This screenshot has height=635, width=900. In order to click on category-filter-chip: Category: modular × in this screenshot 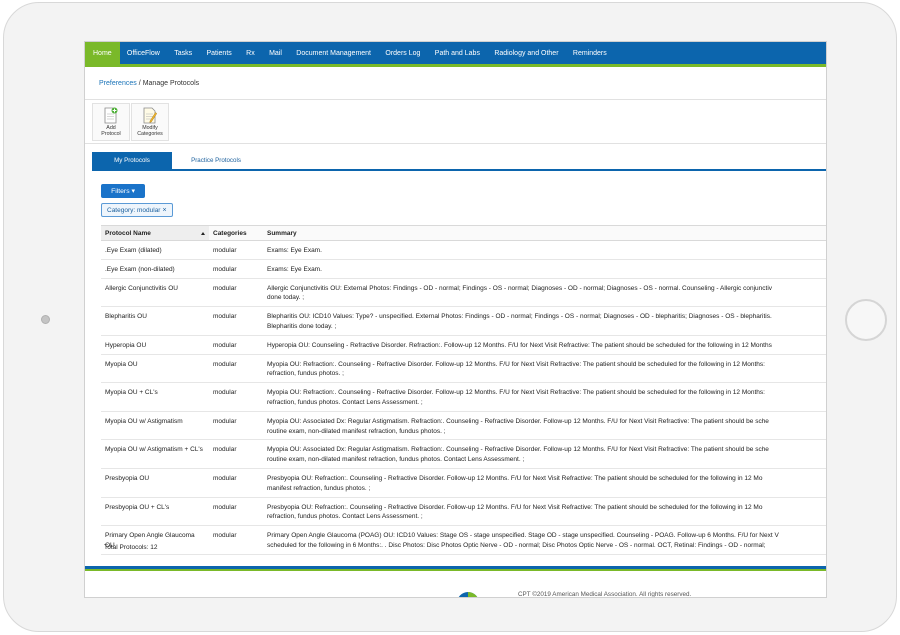, I will do `click(137, 210)`.